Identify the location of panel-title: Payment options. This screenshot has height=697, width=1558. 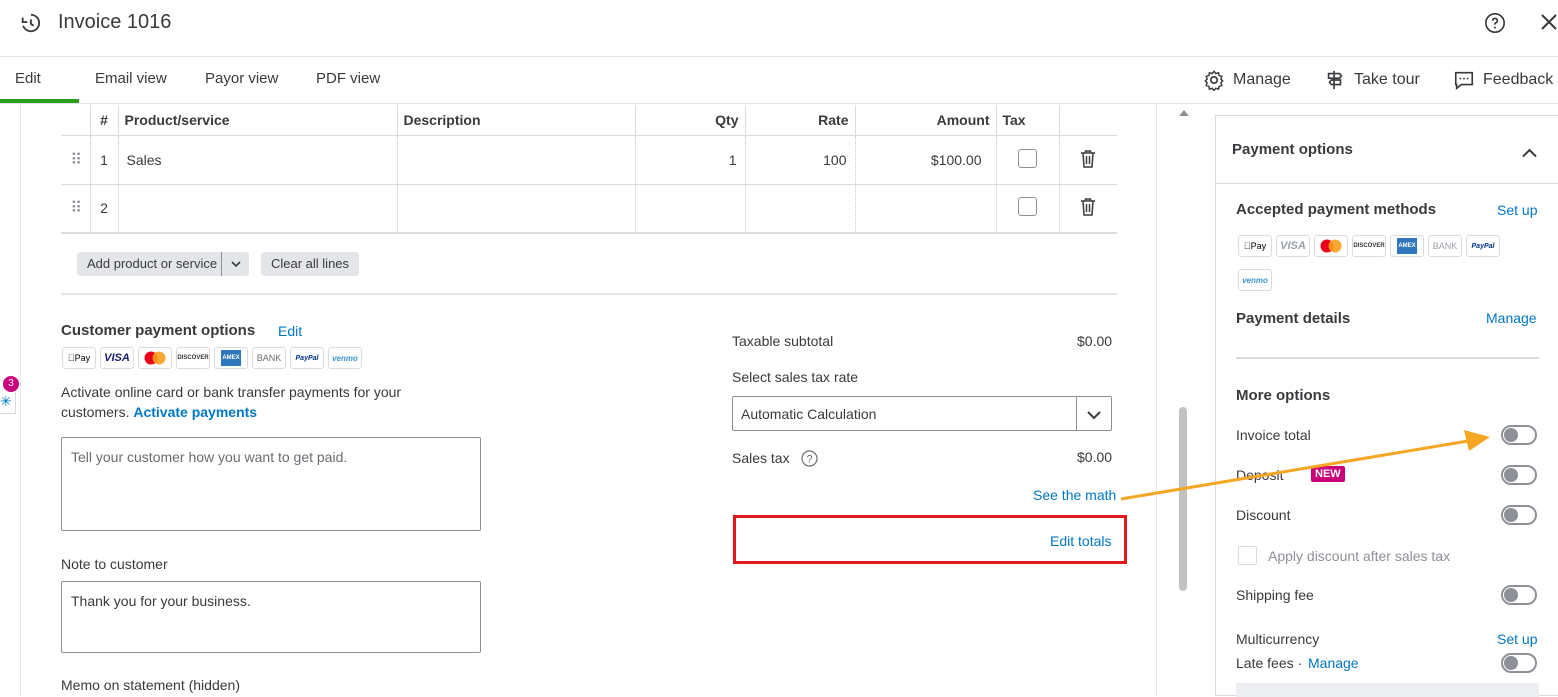
(1292, 149).